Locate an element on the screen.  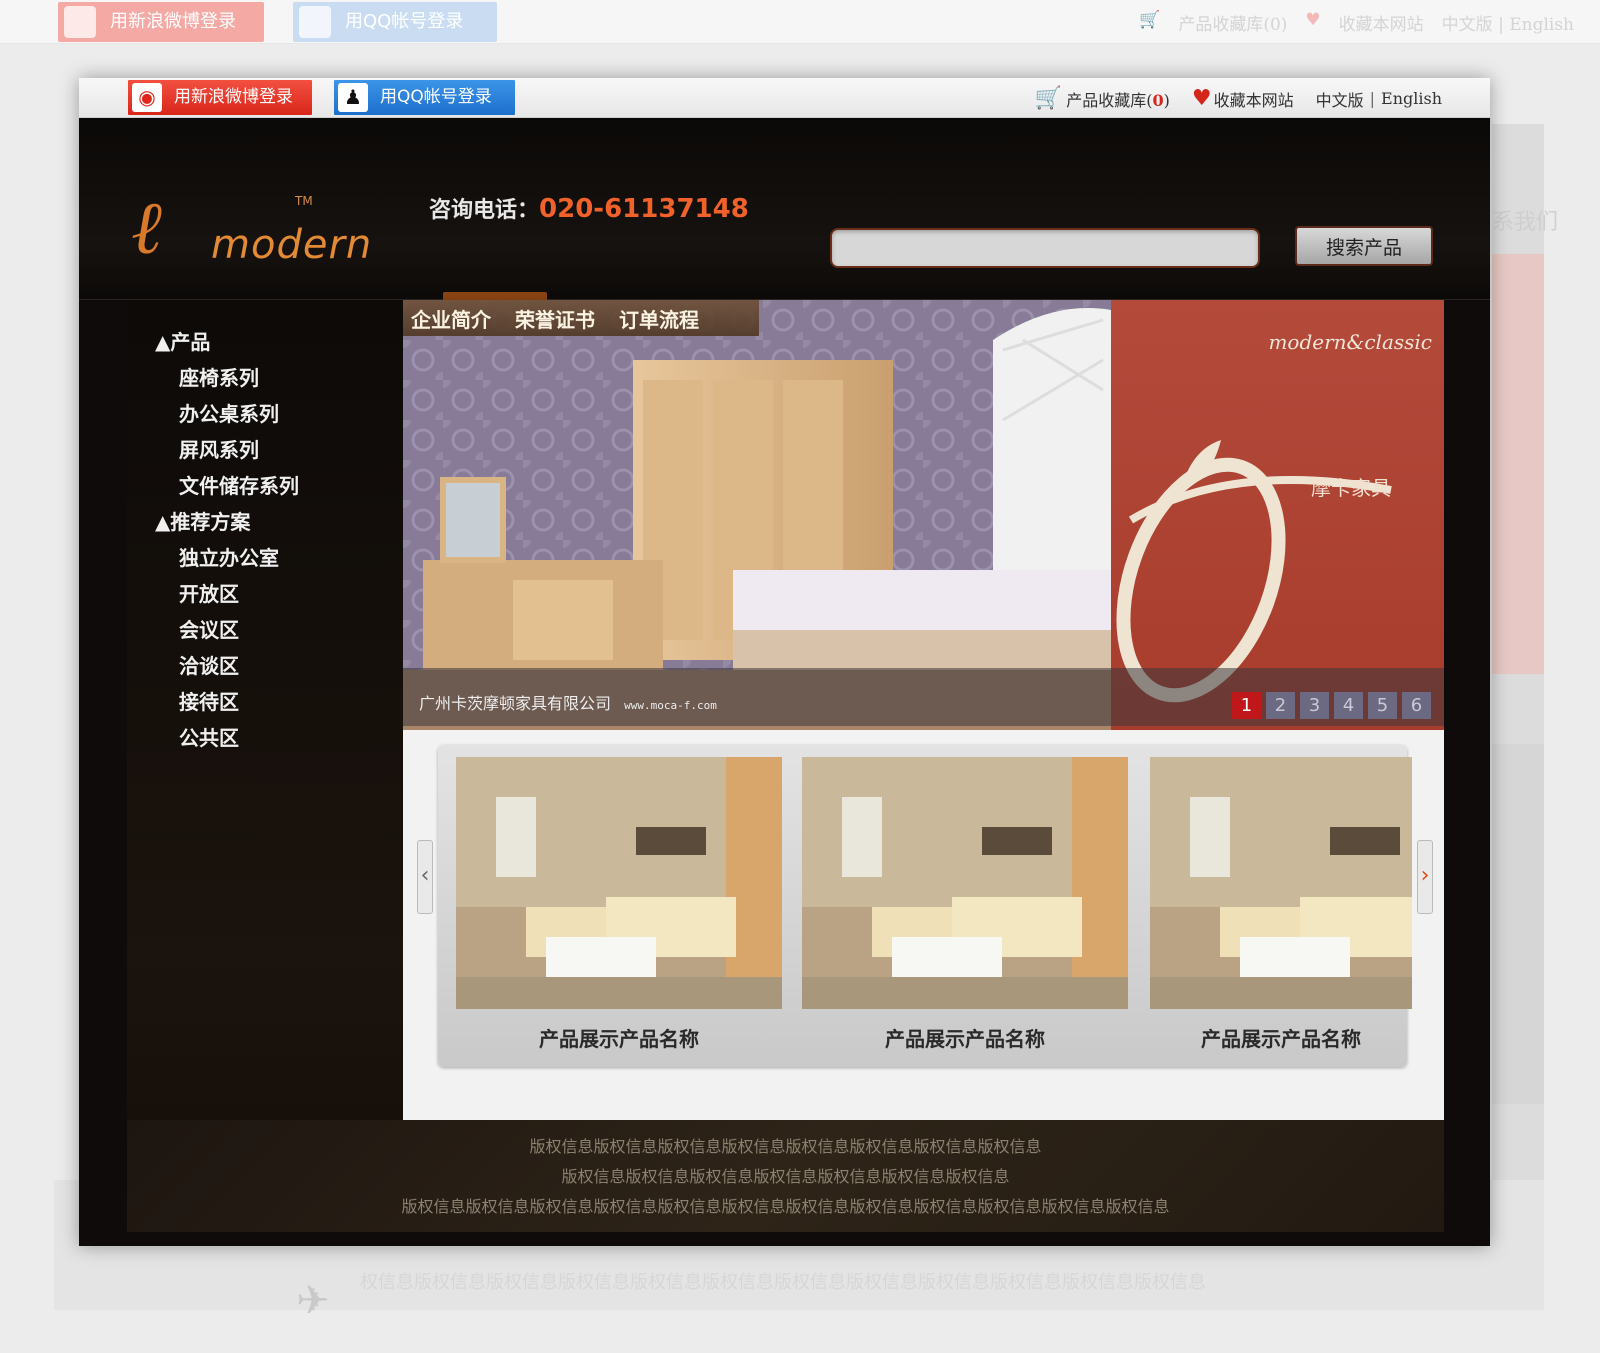
qq-login-button: ♟ 用QQ帐号登录 is located at coordinates (424, 97).